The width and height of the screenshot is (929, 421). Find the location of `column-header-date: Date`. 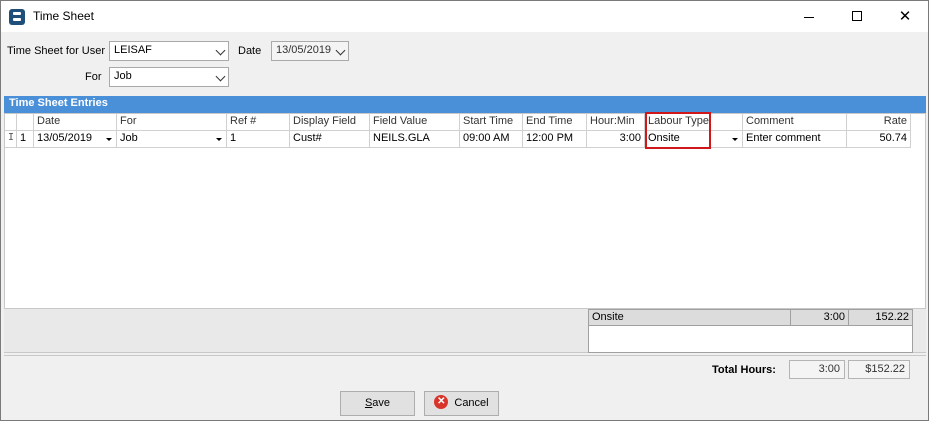

column-header-date: Date is located at coordinates (75, 122).